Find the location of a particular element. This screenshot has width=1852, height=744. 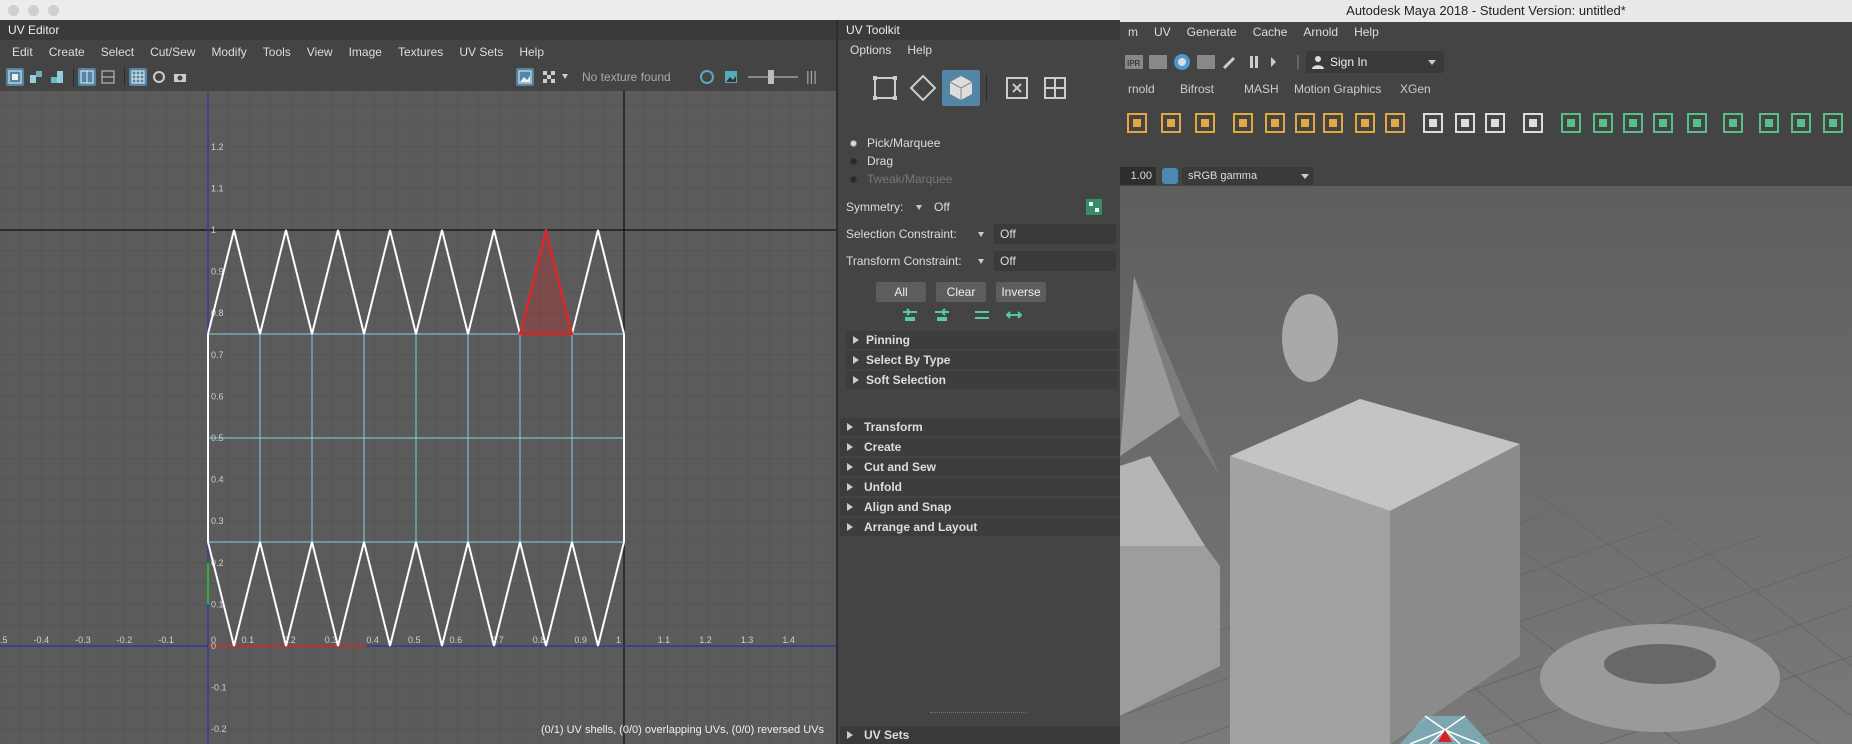

menu-help: Help is located at coordinates (919, 50).